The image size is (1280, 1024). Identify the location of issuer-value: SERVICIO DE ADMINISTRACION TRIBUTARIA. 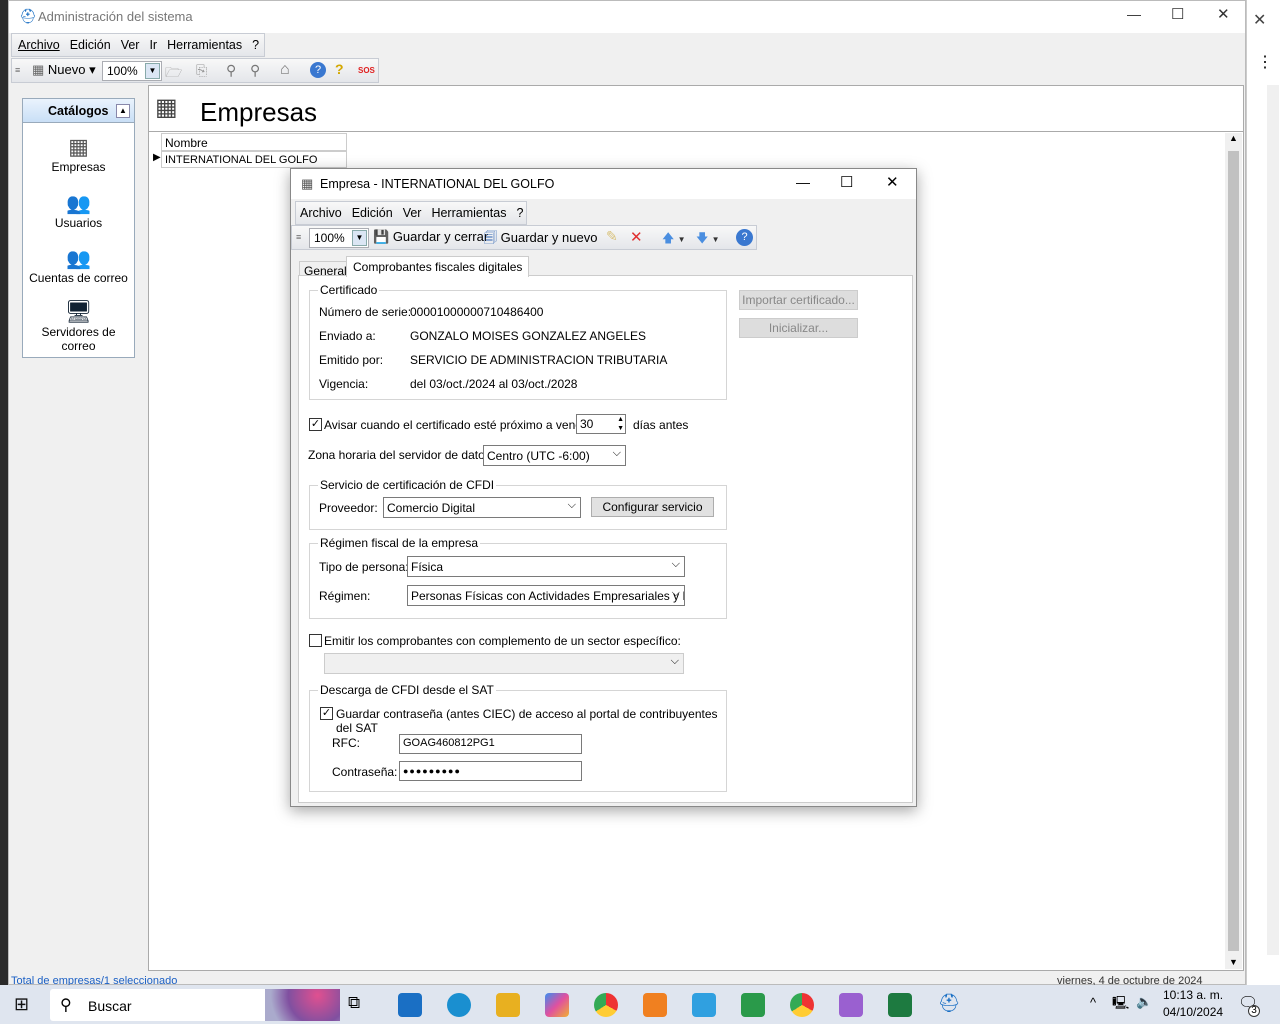
(539, 360).